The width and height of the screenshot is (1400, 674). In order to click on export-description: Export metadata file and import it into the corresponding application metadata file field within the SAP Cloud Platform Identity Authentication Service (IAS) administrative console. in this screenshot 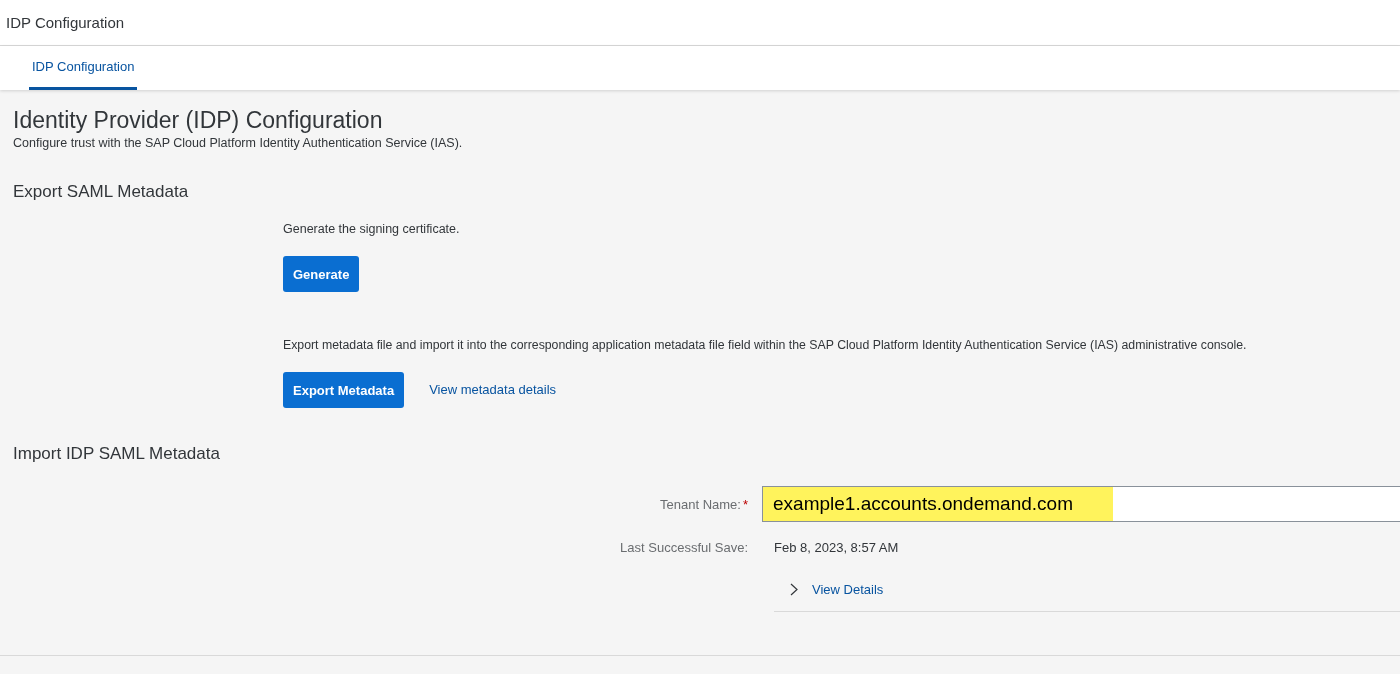, I will do `click(765, 345)`.